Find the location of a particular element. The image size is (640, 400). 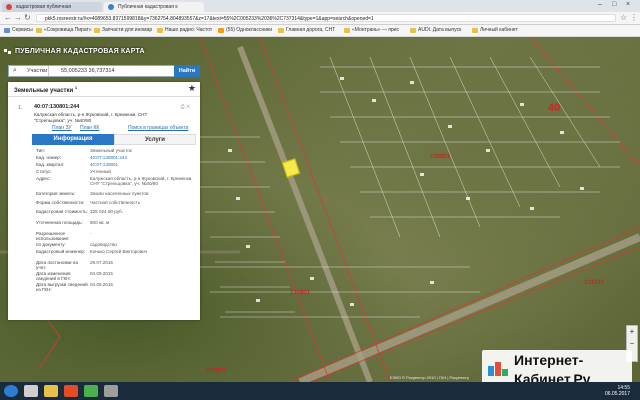

info-row-label: Кад. квартал: is located at coordinates (50, 164).